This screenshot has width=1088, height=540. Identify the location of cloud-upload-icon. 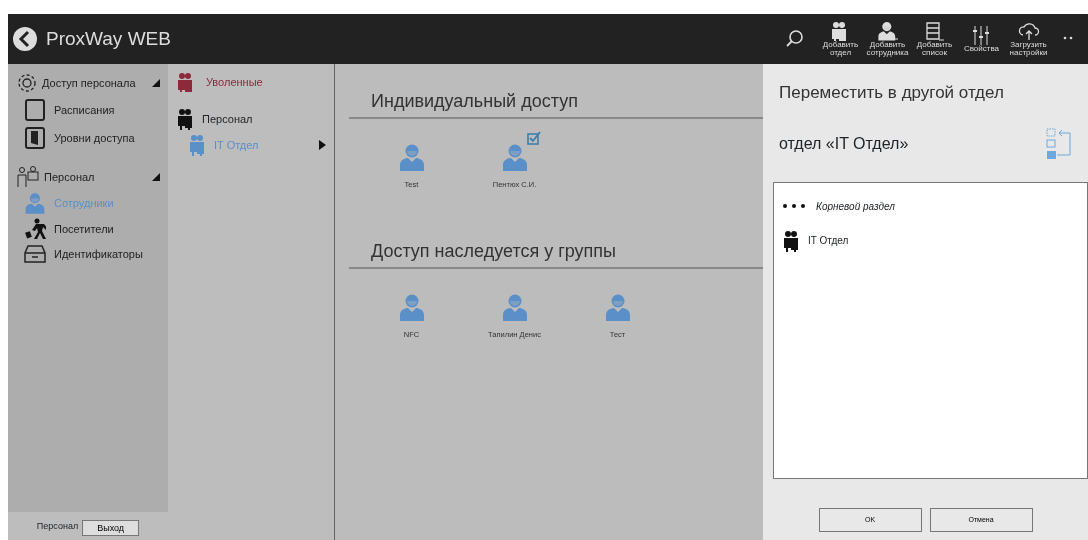
(1028, 31).